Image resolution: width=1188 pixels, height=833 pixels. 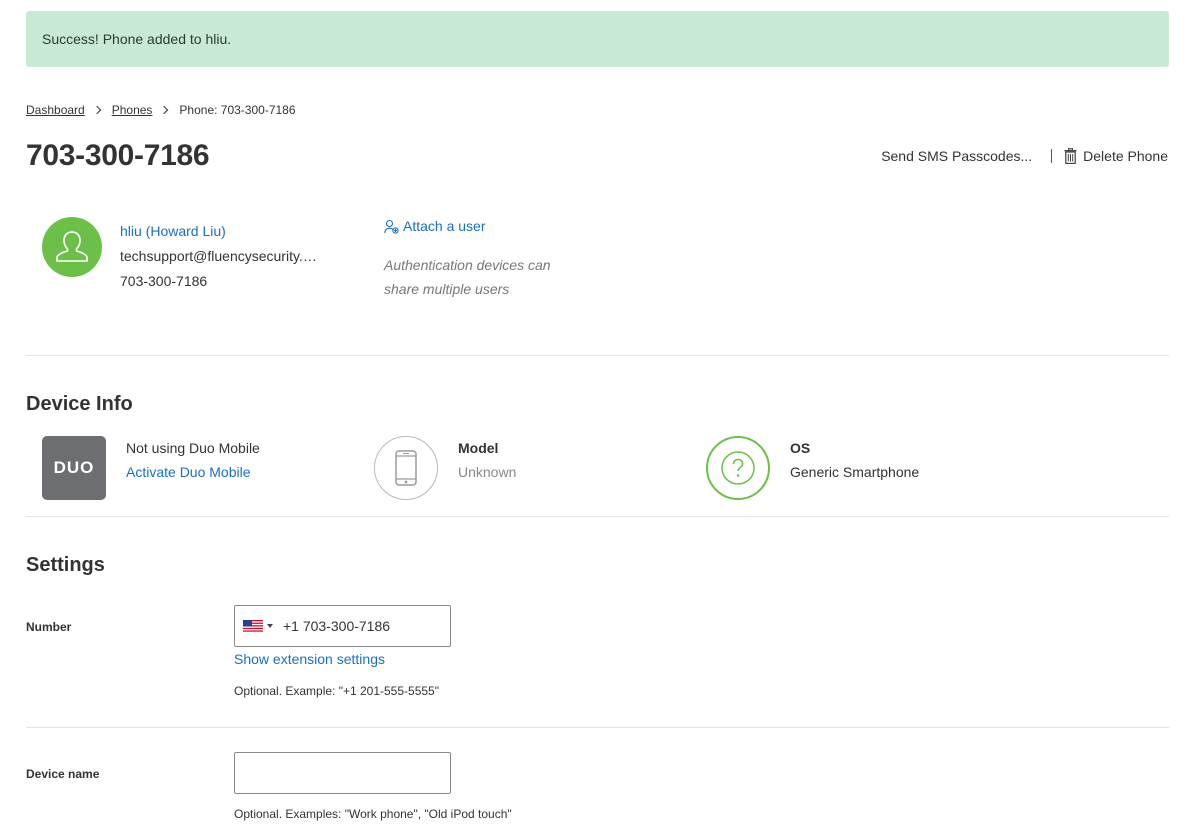 I want to click on os-icon-circle, so click(x=738, y=468).